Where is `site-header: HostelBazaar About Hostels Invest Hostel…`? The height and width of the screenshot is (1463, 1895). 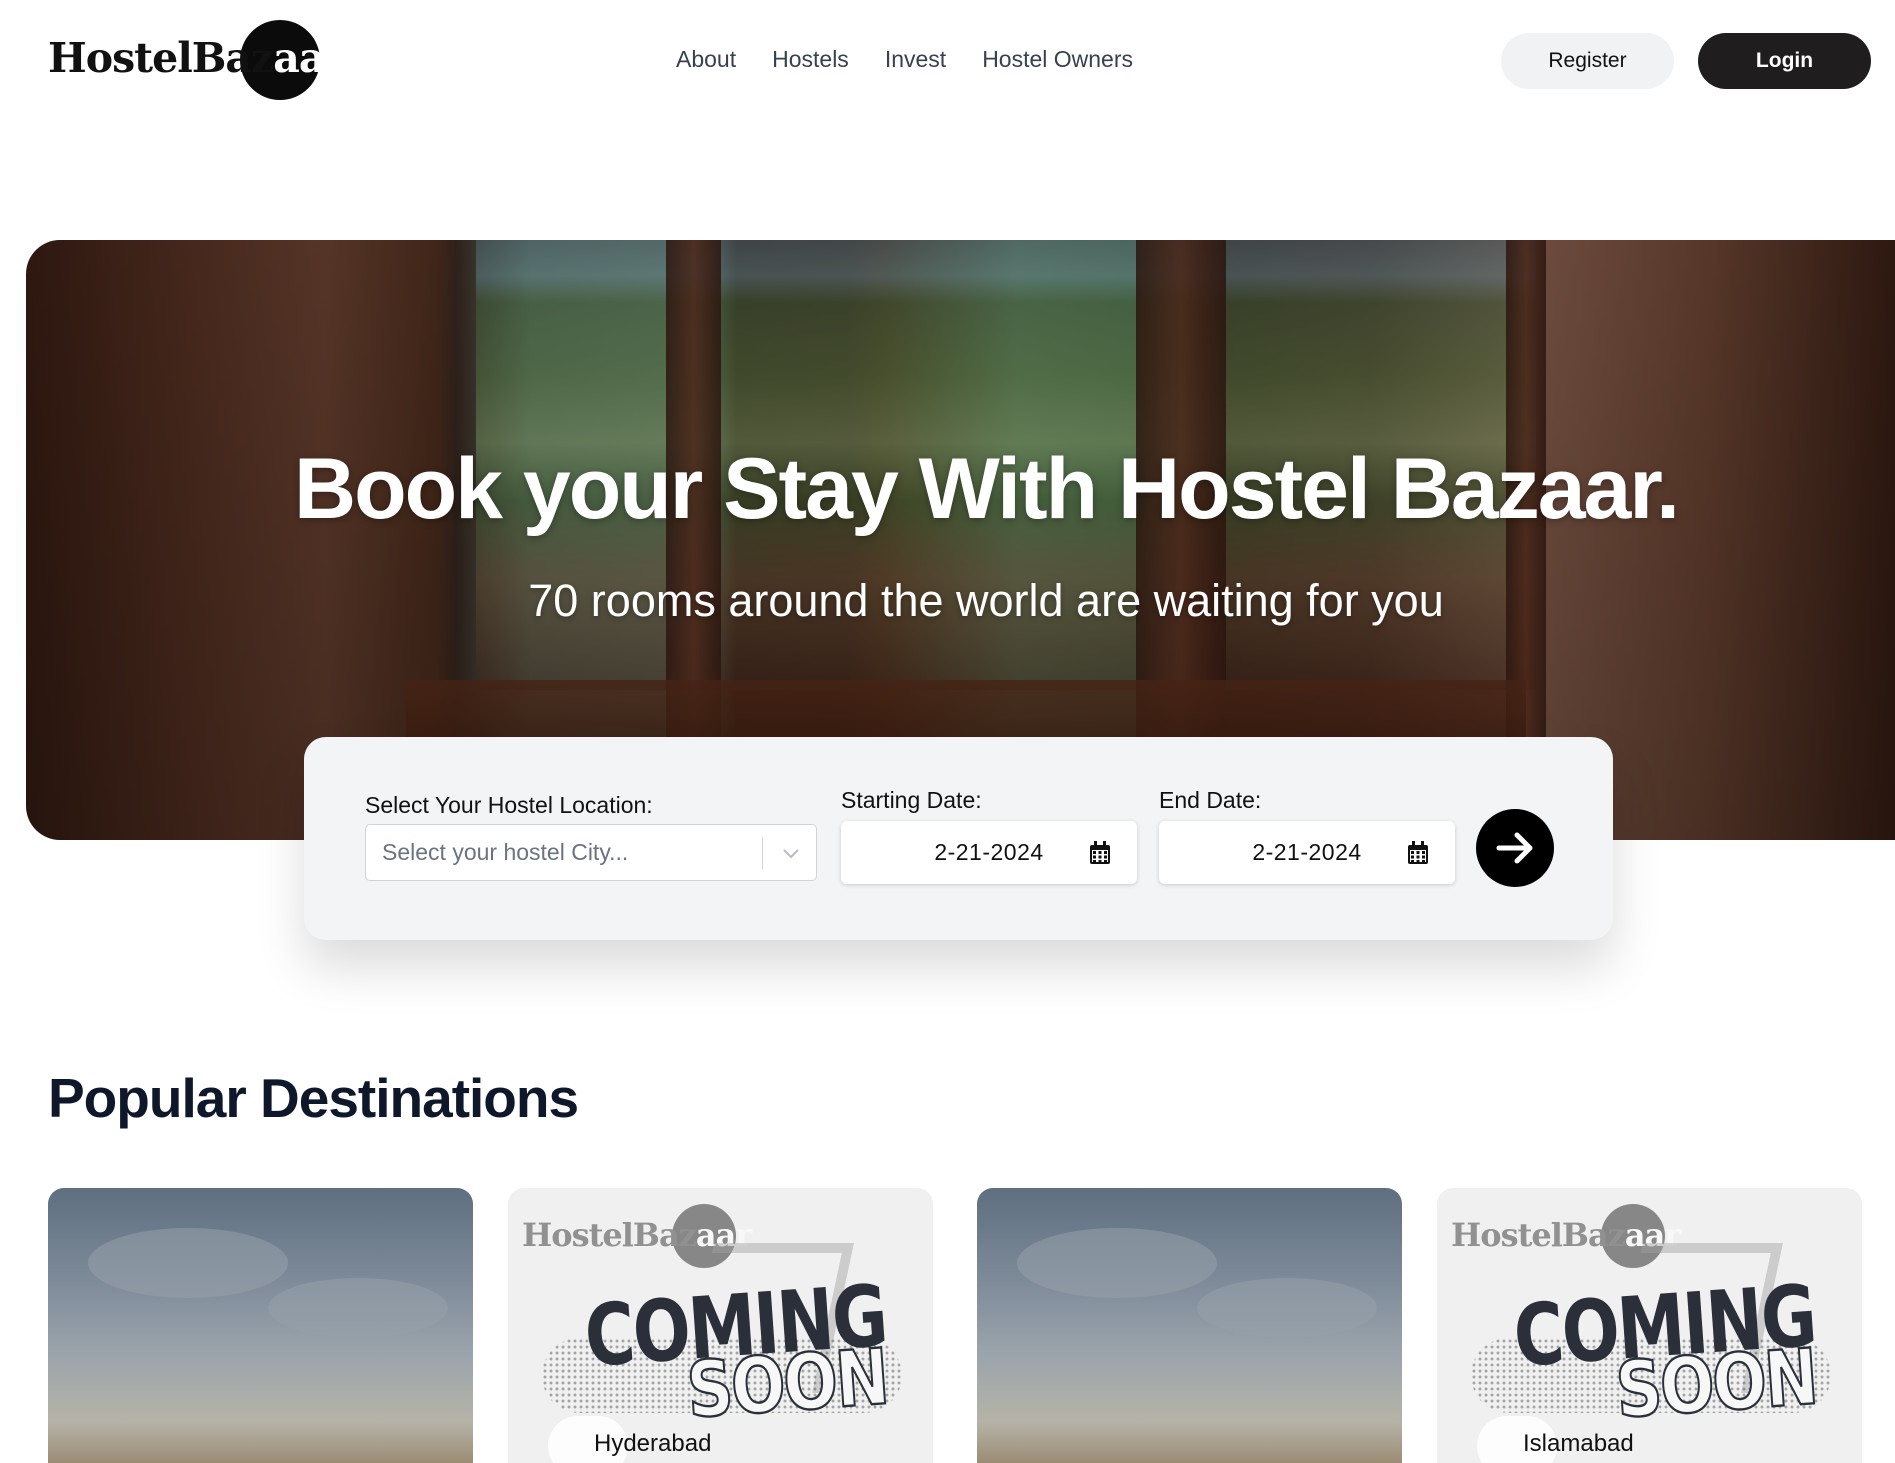 site-header: HostelBazaar About Hostels Invest Hostel… is located at coordinates (947, 61).